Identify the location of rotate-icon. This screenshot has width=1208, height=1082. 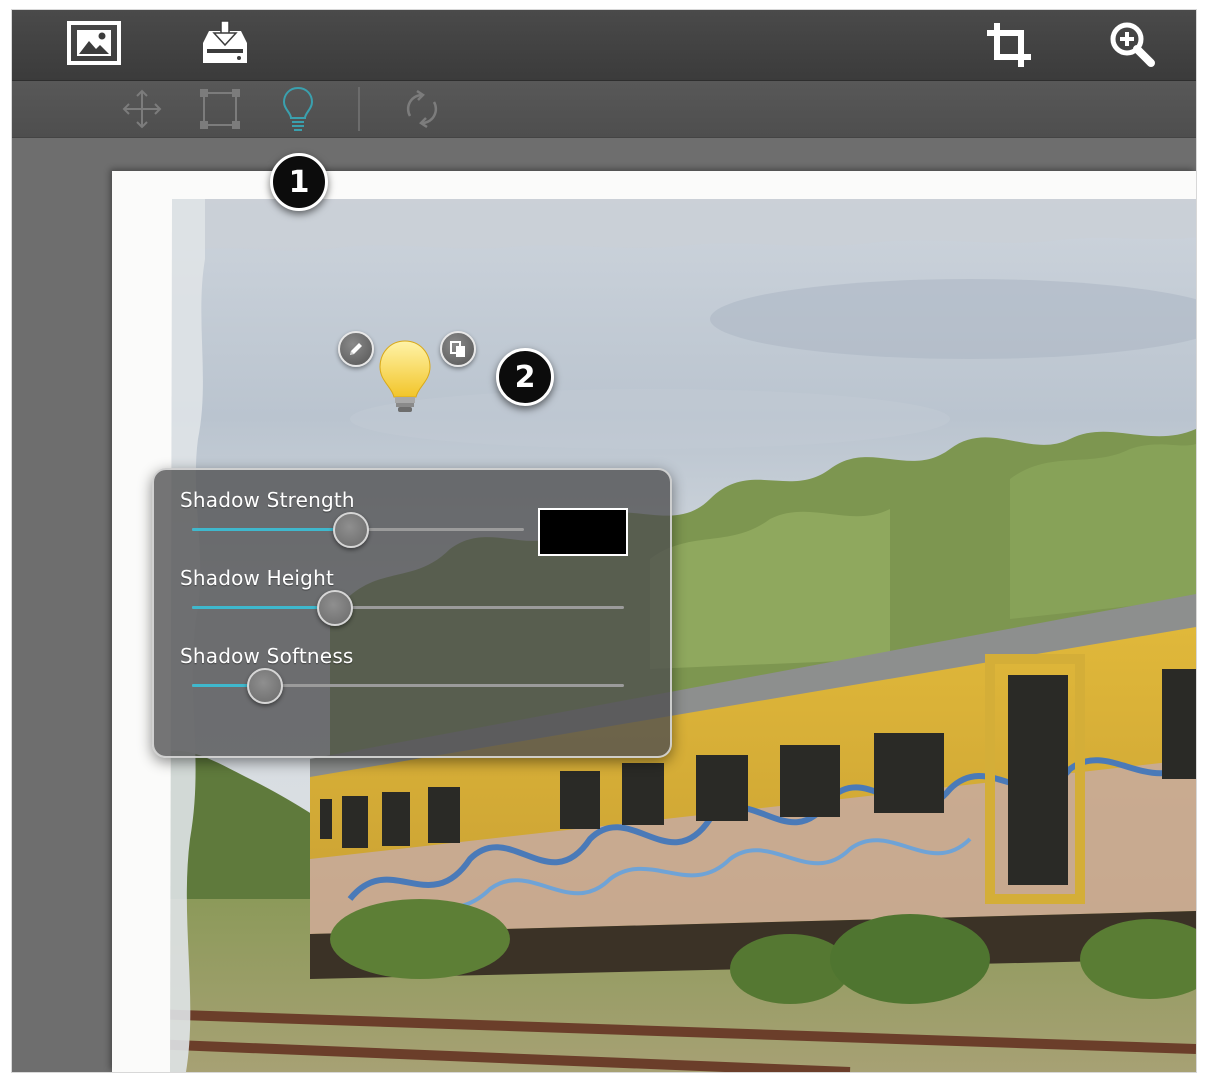
(422, 109).